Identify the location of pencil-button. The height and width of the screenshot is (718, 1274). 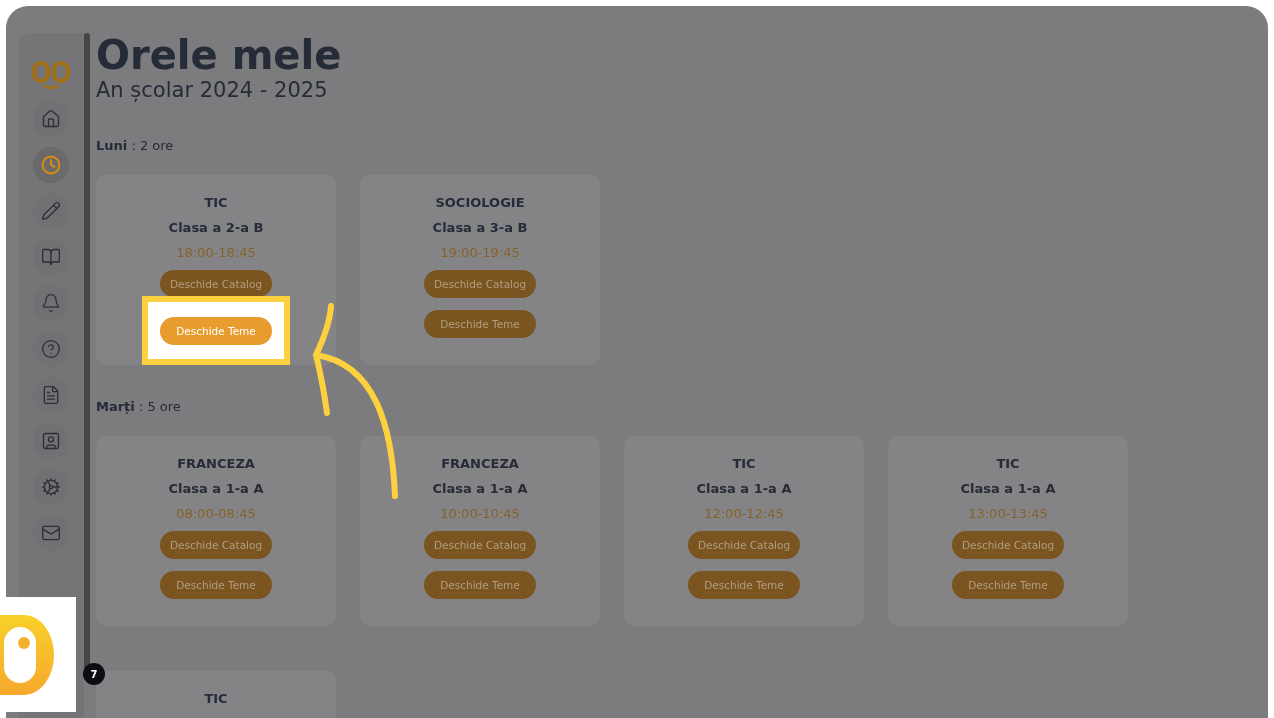
(51, 211).